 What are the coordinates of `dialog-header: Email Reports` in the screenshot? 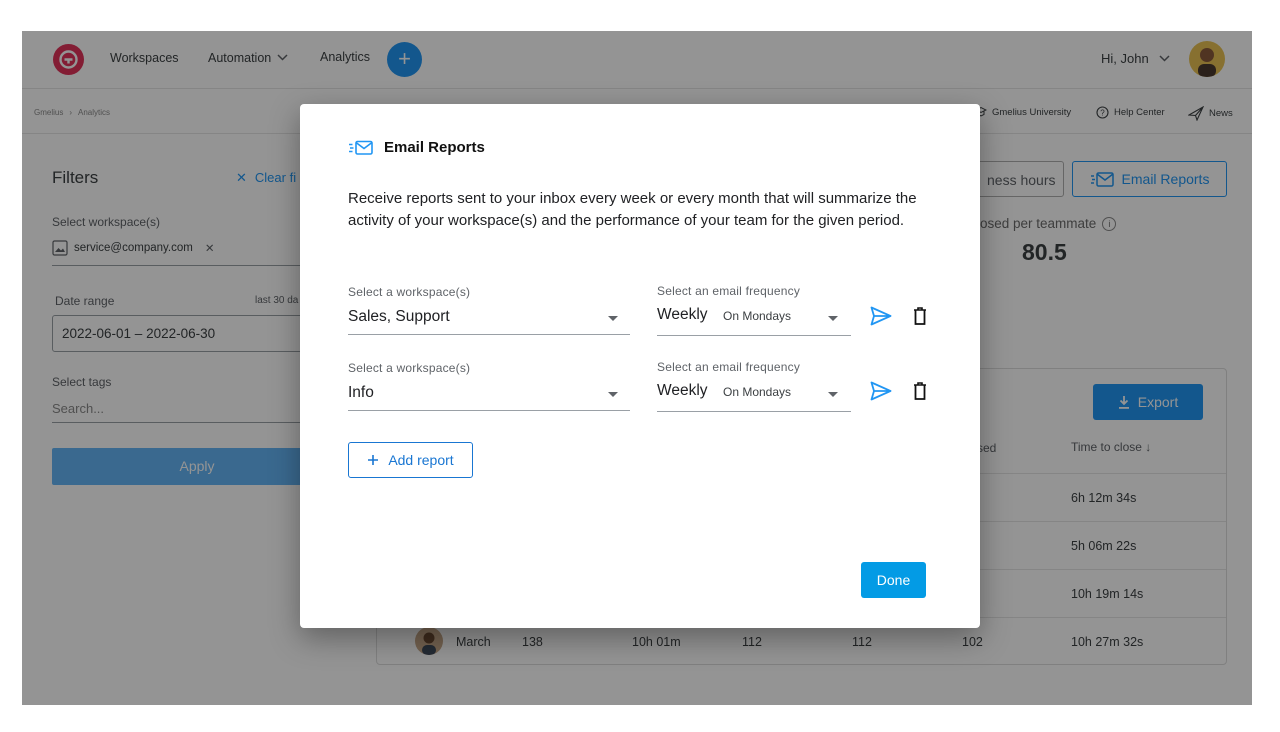 It's located at (416, 147).